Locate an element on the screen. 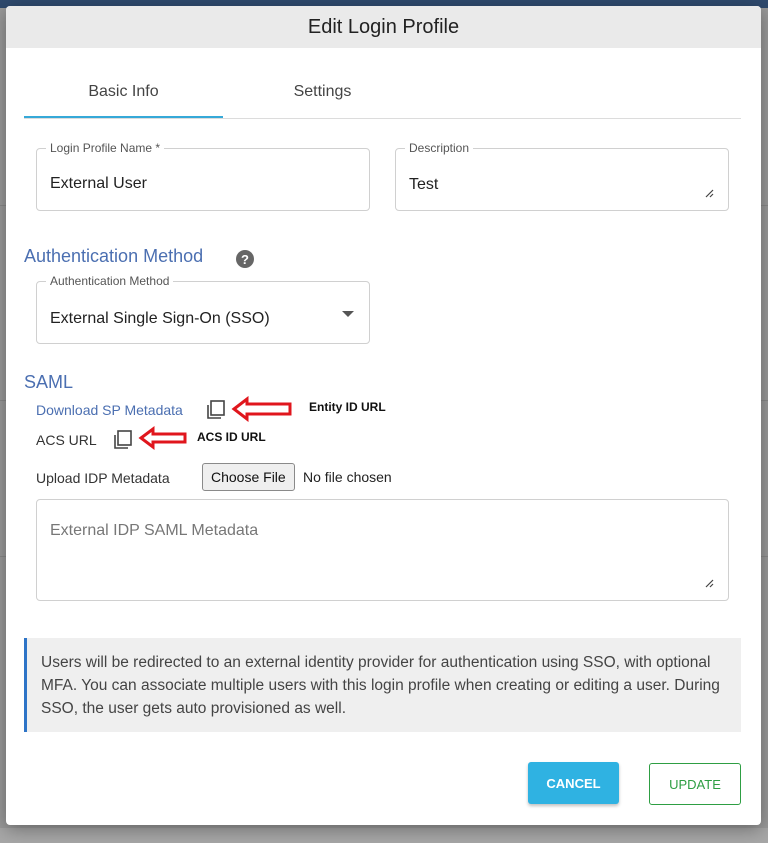  profile-name-label: Login Profile Name * is located at coordinates (105, 148).